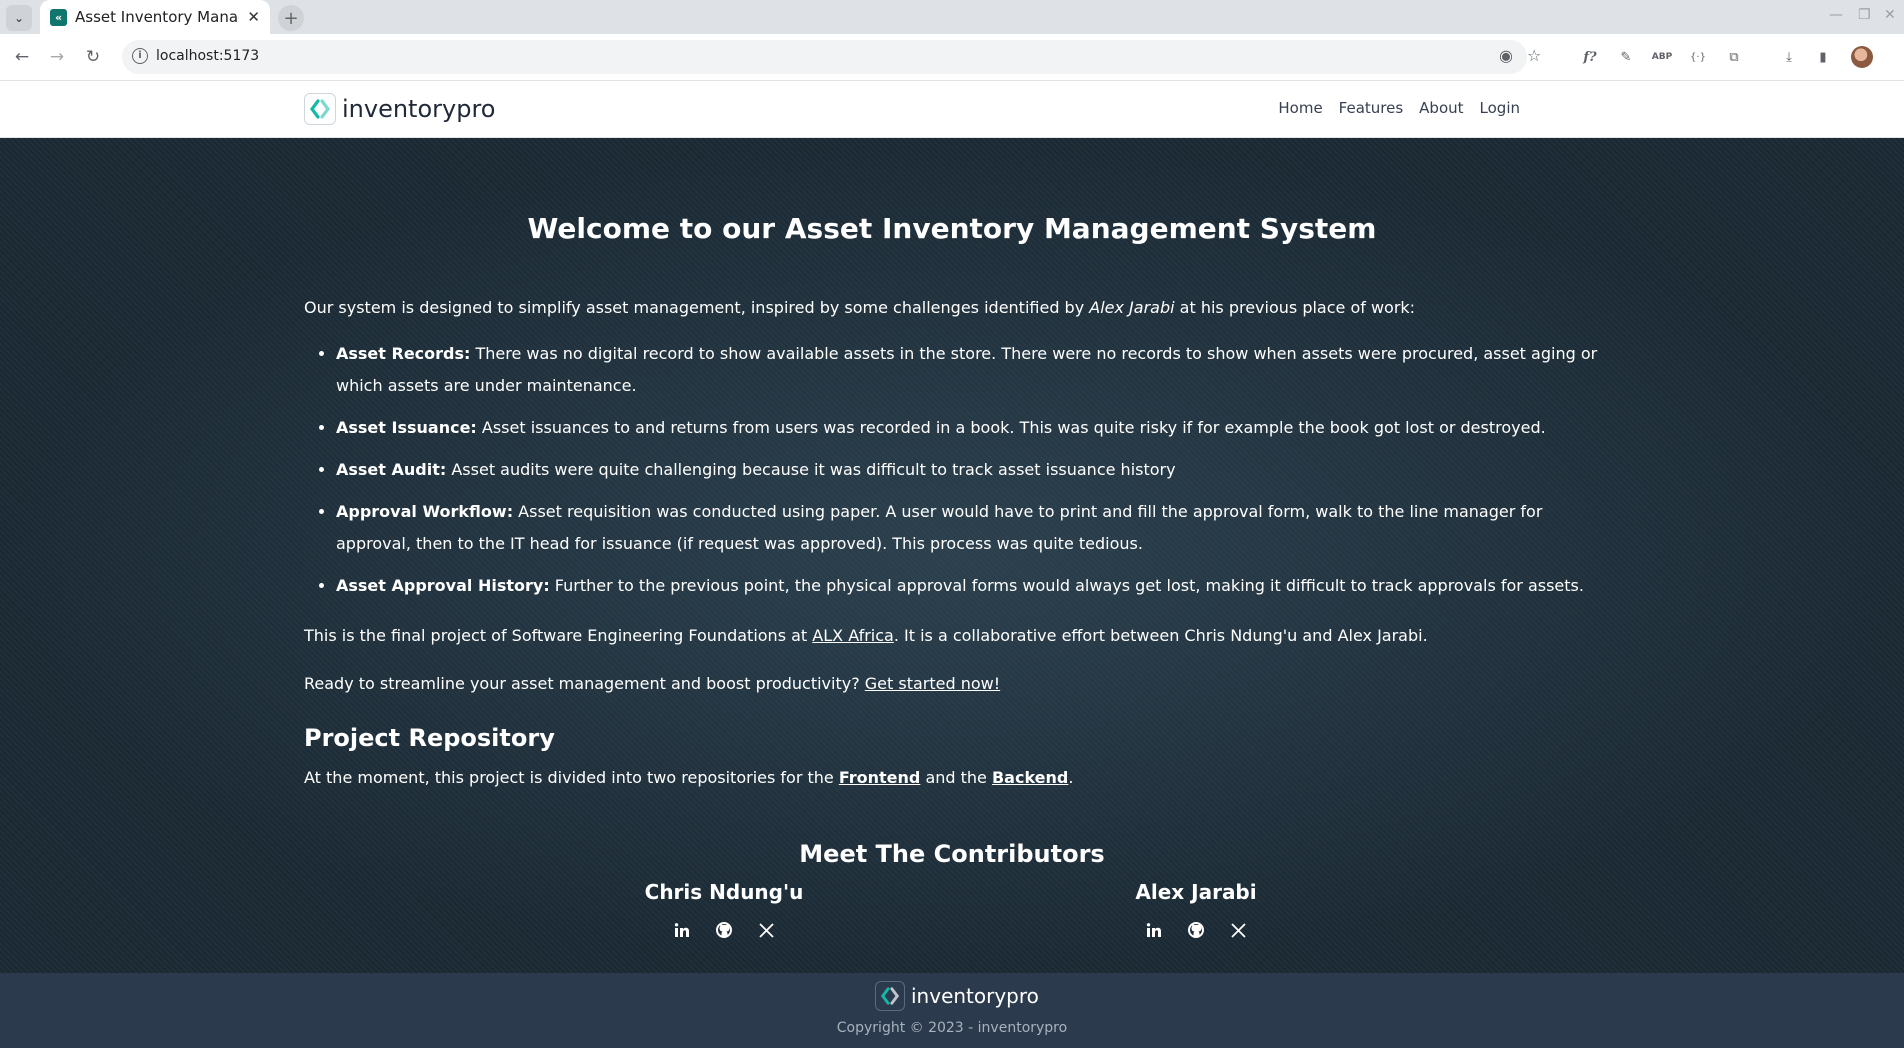 This screenshot has width=1904, height=1048. I want to click on copyright-text: Copyright © 2023 - inventorypro, so click(952, 1028).